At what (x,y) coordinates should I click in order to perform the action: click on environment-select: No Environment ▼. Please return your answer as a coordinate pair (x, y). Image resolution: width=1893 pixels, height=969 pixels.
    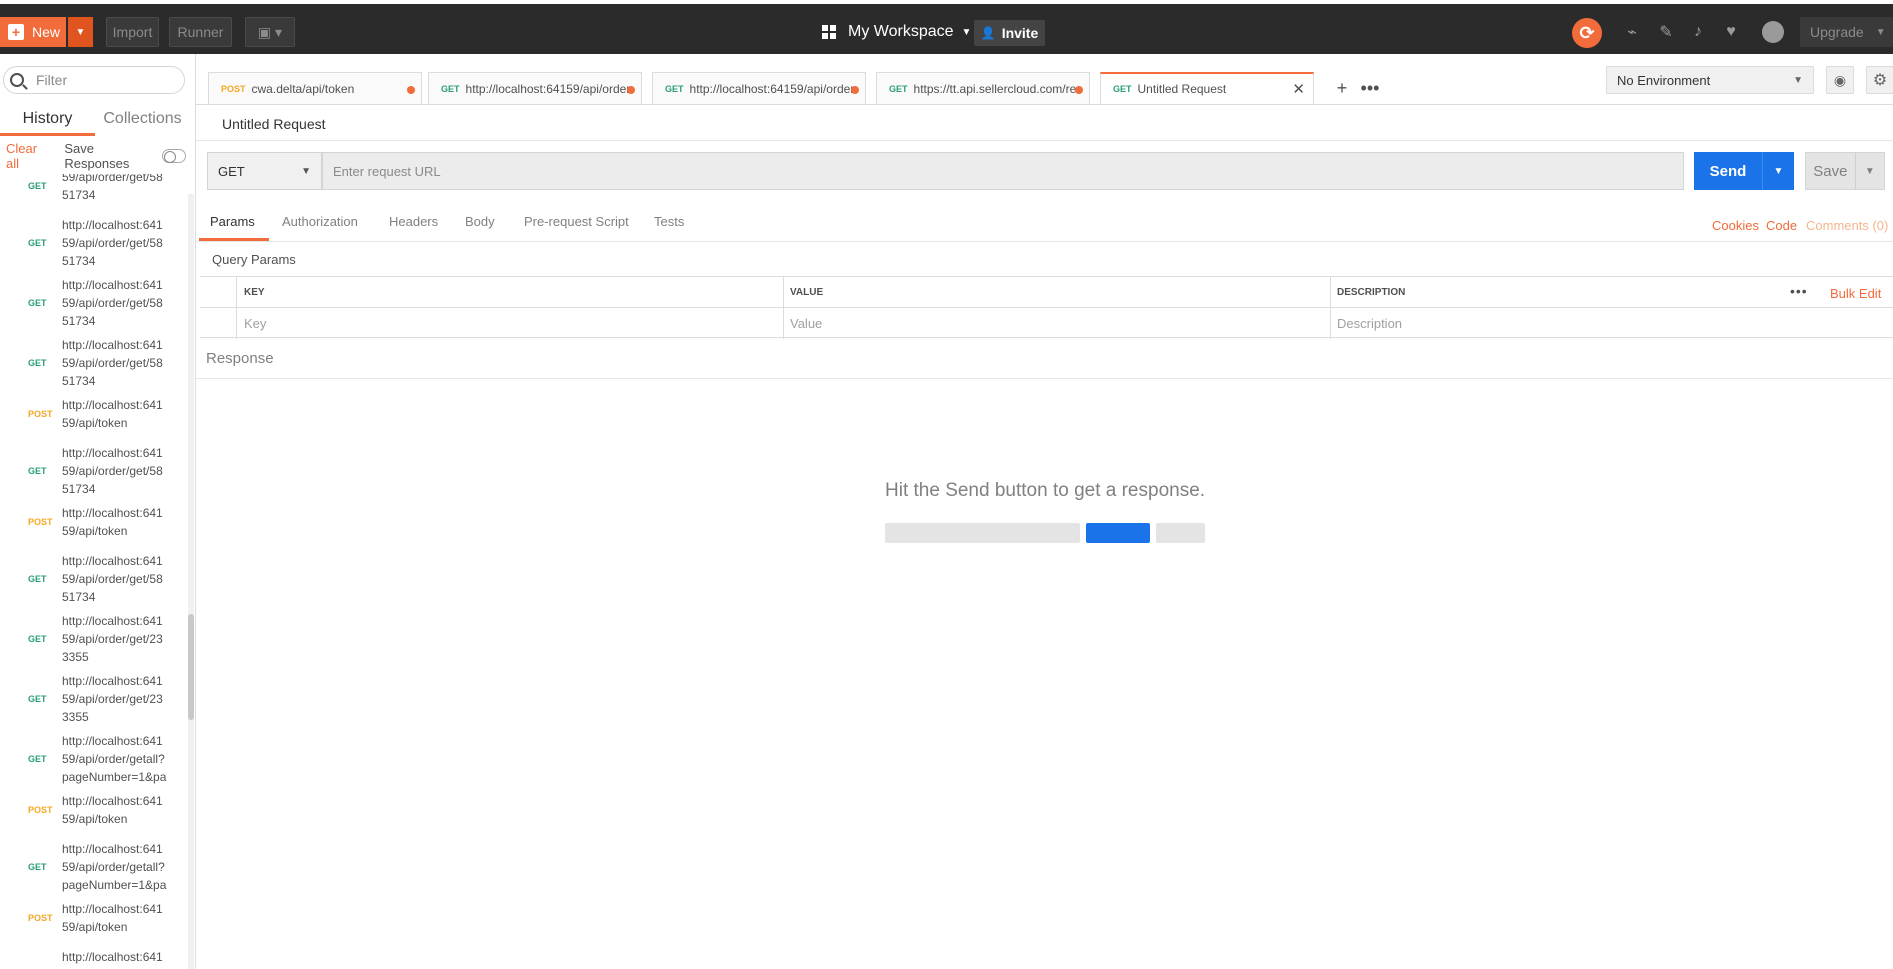
    Looking at the image, I should click on (1710, 80).